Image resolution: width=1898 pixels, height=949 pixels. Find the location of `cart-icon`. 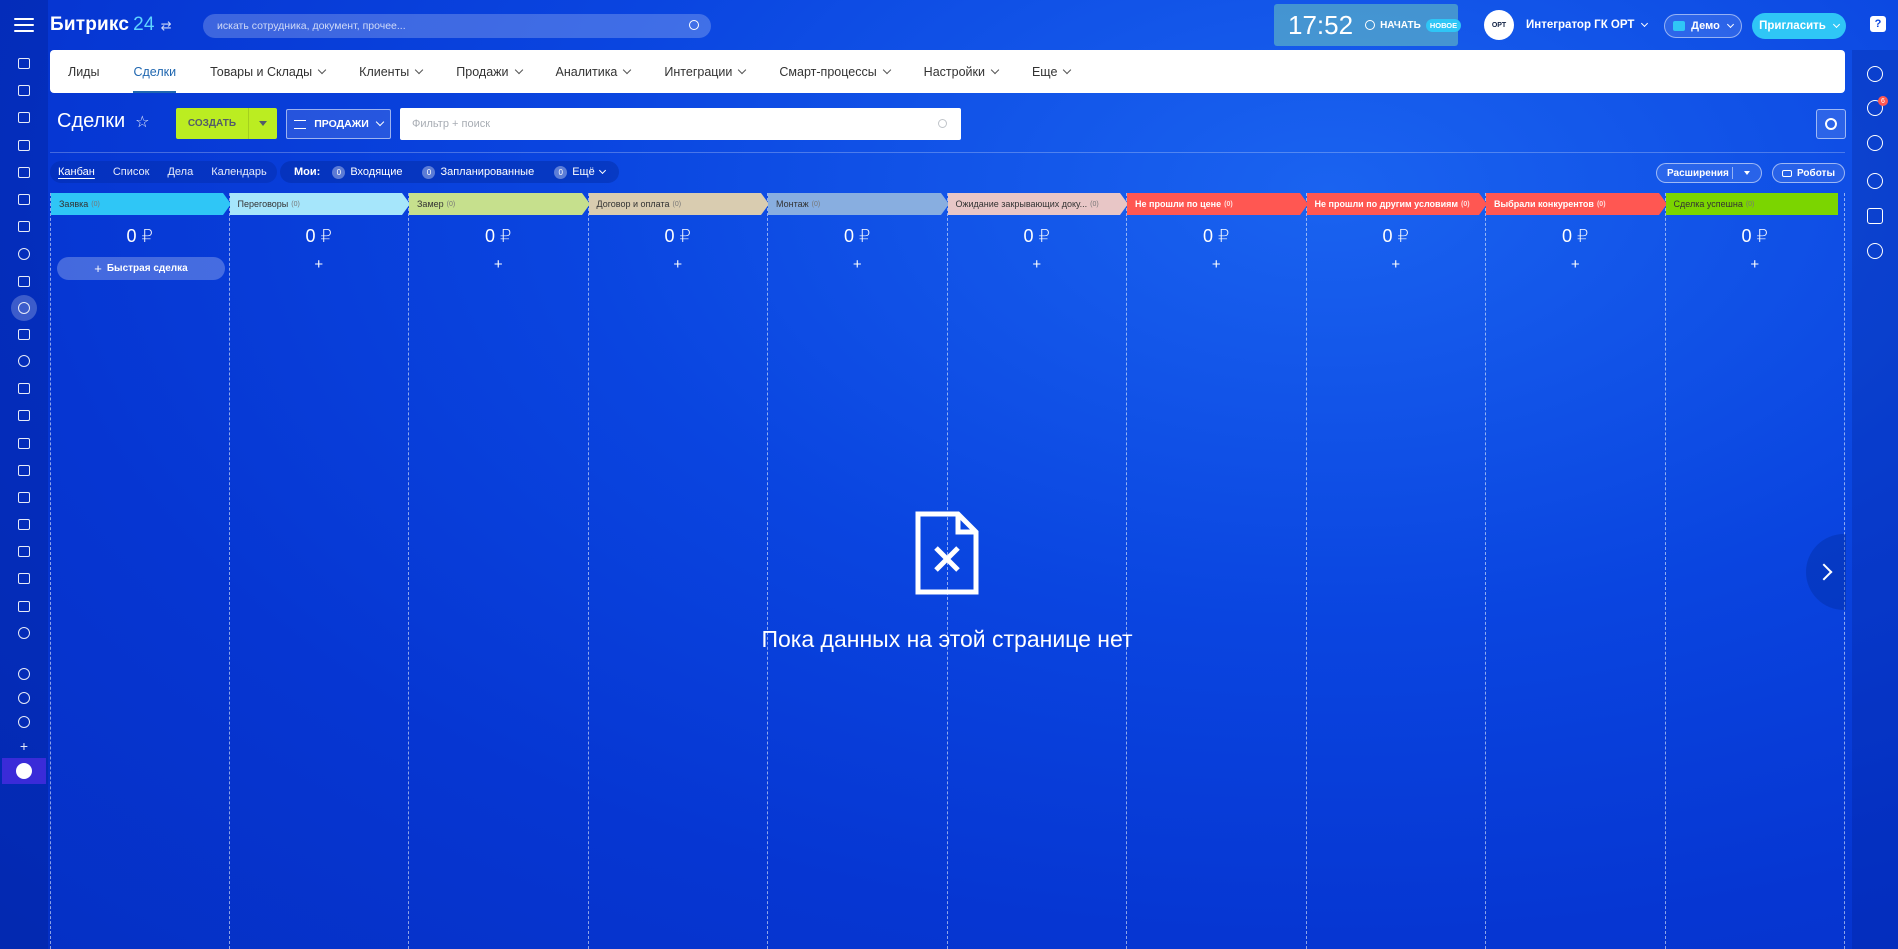

cart-icon is located at coordinates (24, 388).